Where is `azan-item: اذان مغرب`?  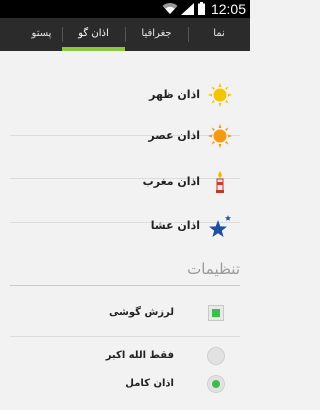 azan-item: اذان مغرب is located at coordinates (125, 182).